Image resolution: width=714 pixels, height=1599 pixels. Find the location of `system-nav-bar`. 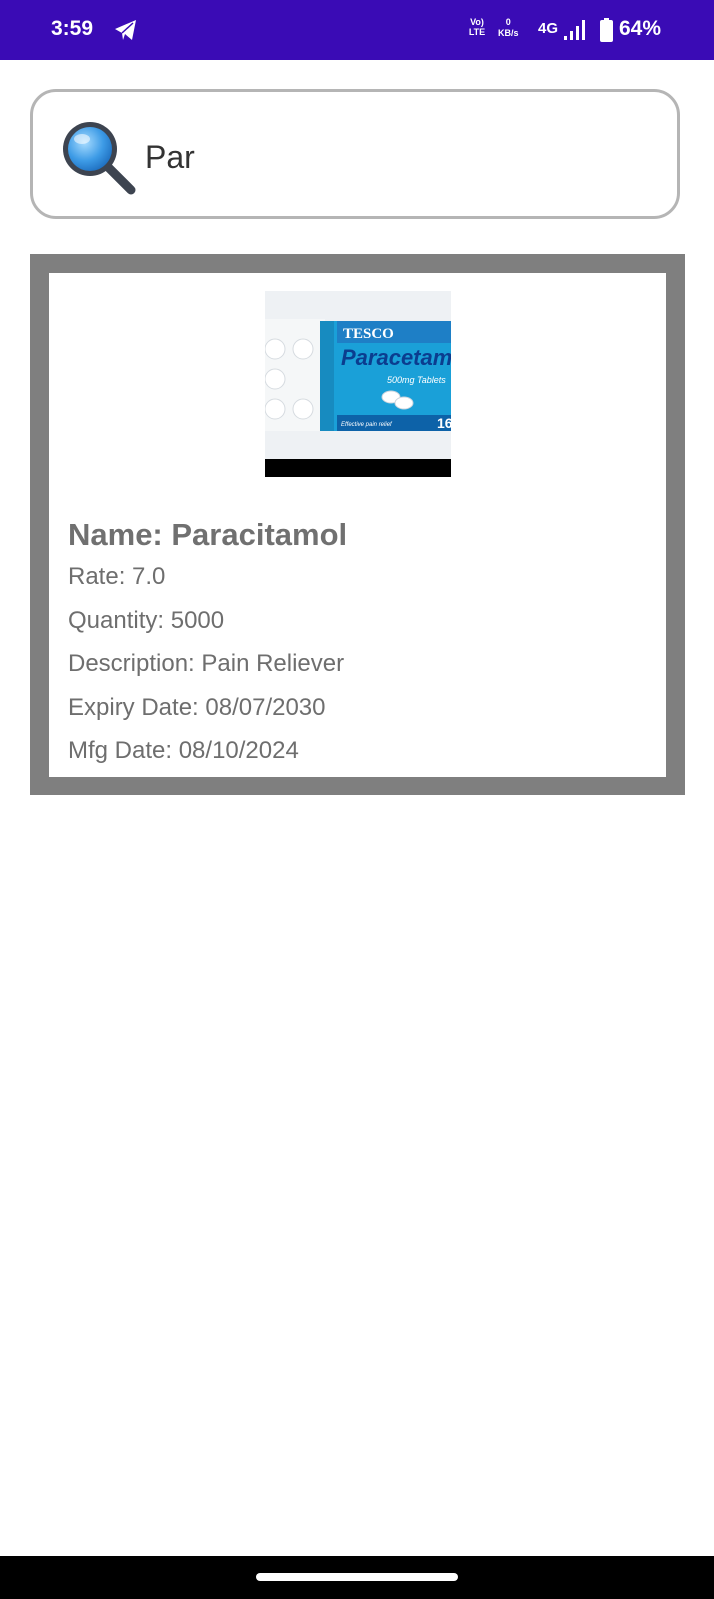

system-nav-bar is located at coordinates (357, 1577).